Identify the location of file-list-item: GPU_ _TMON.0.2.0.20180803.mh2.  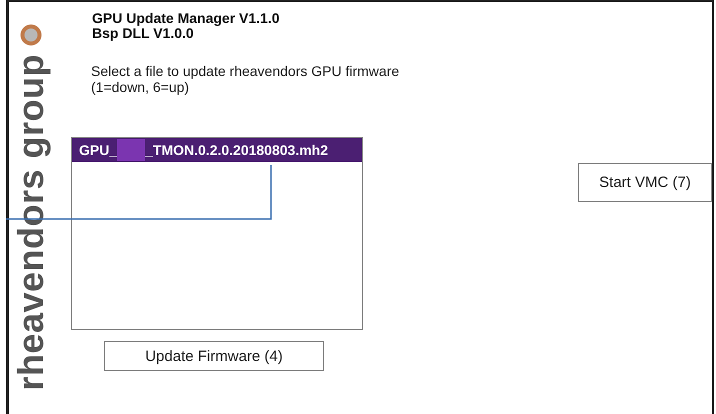
(217, 150).